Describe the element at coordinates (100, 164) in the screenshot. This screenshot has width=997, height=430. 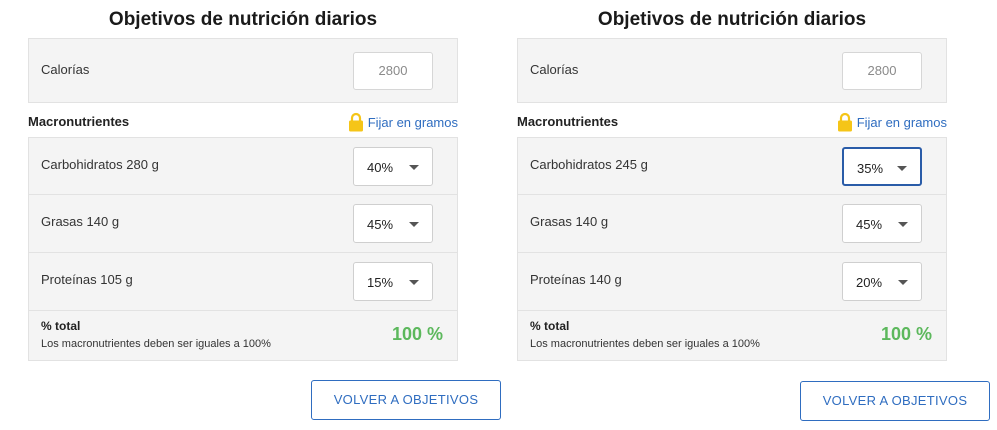
I see `macro-label: Carbohidratos 280 g` at that location.